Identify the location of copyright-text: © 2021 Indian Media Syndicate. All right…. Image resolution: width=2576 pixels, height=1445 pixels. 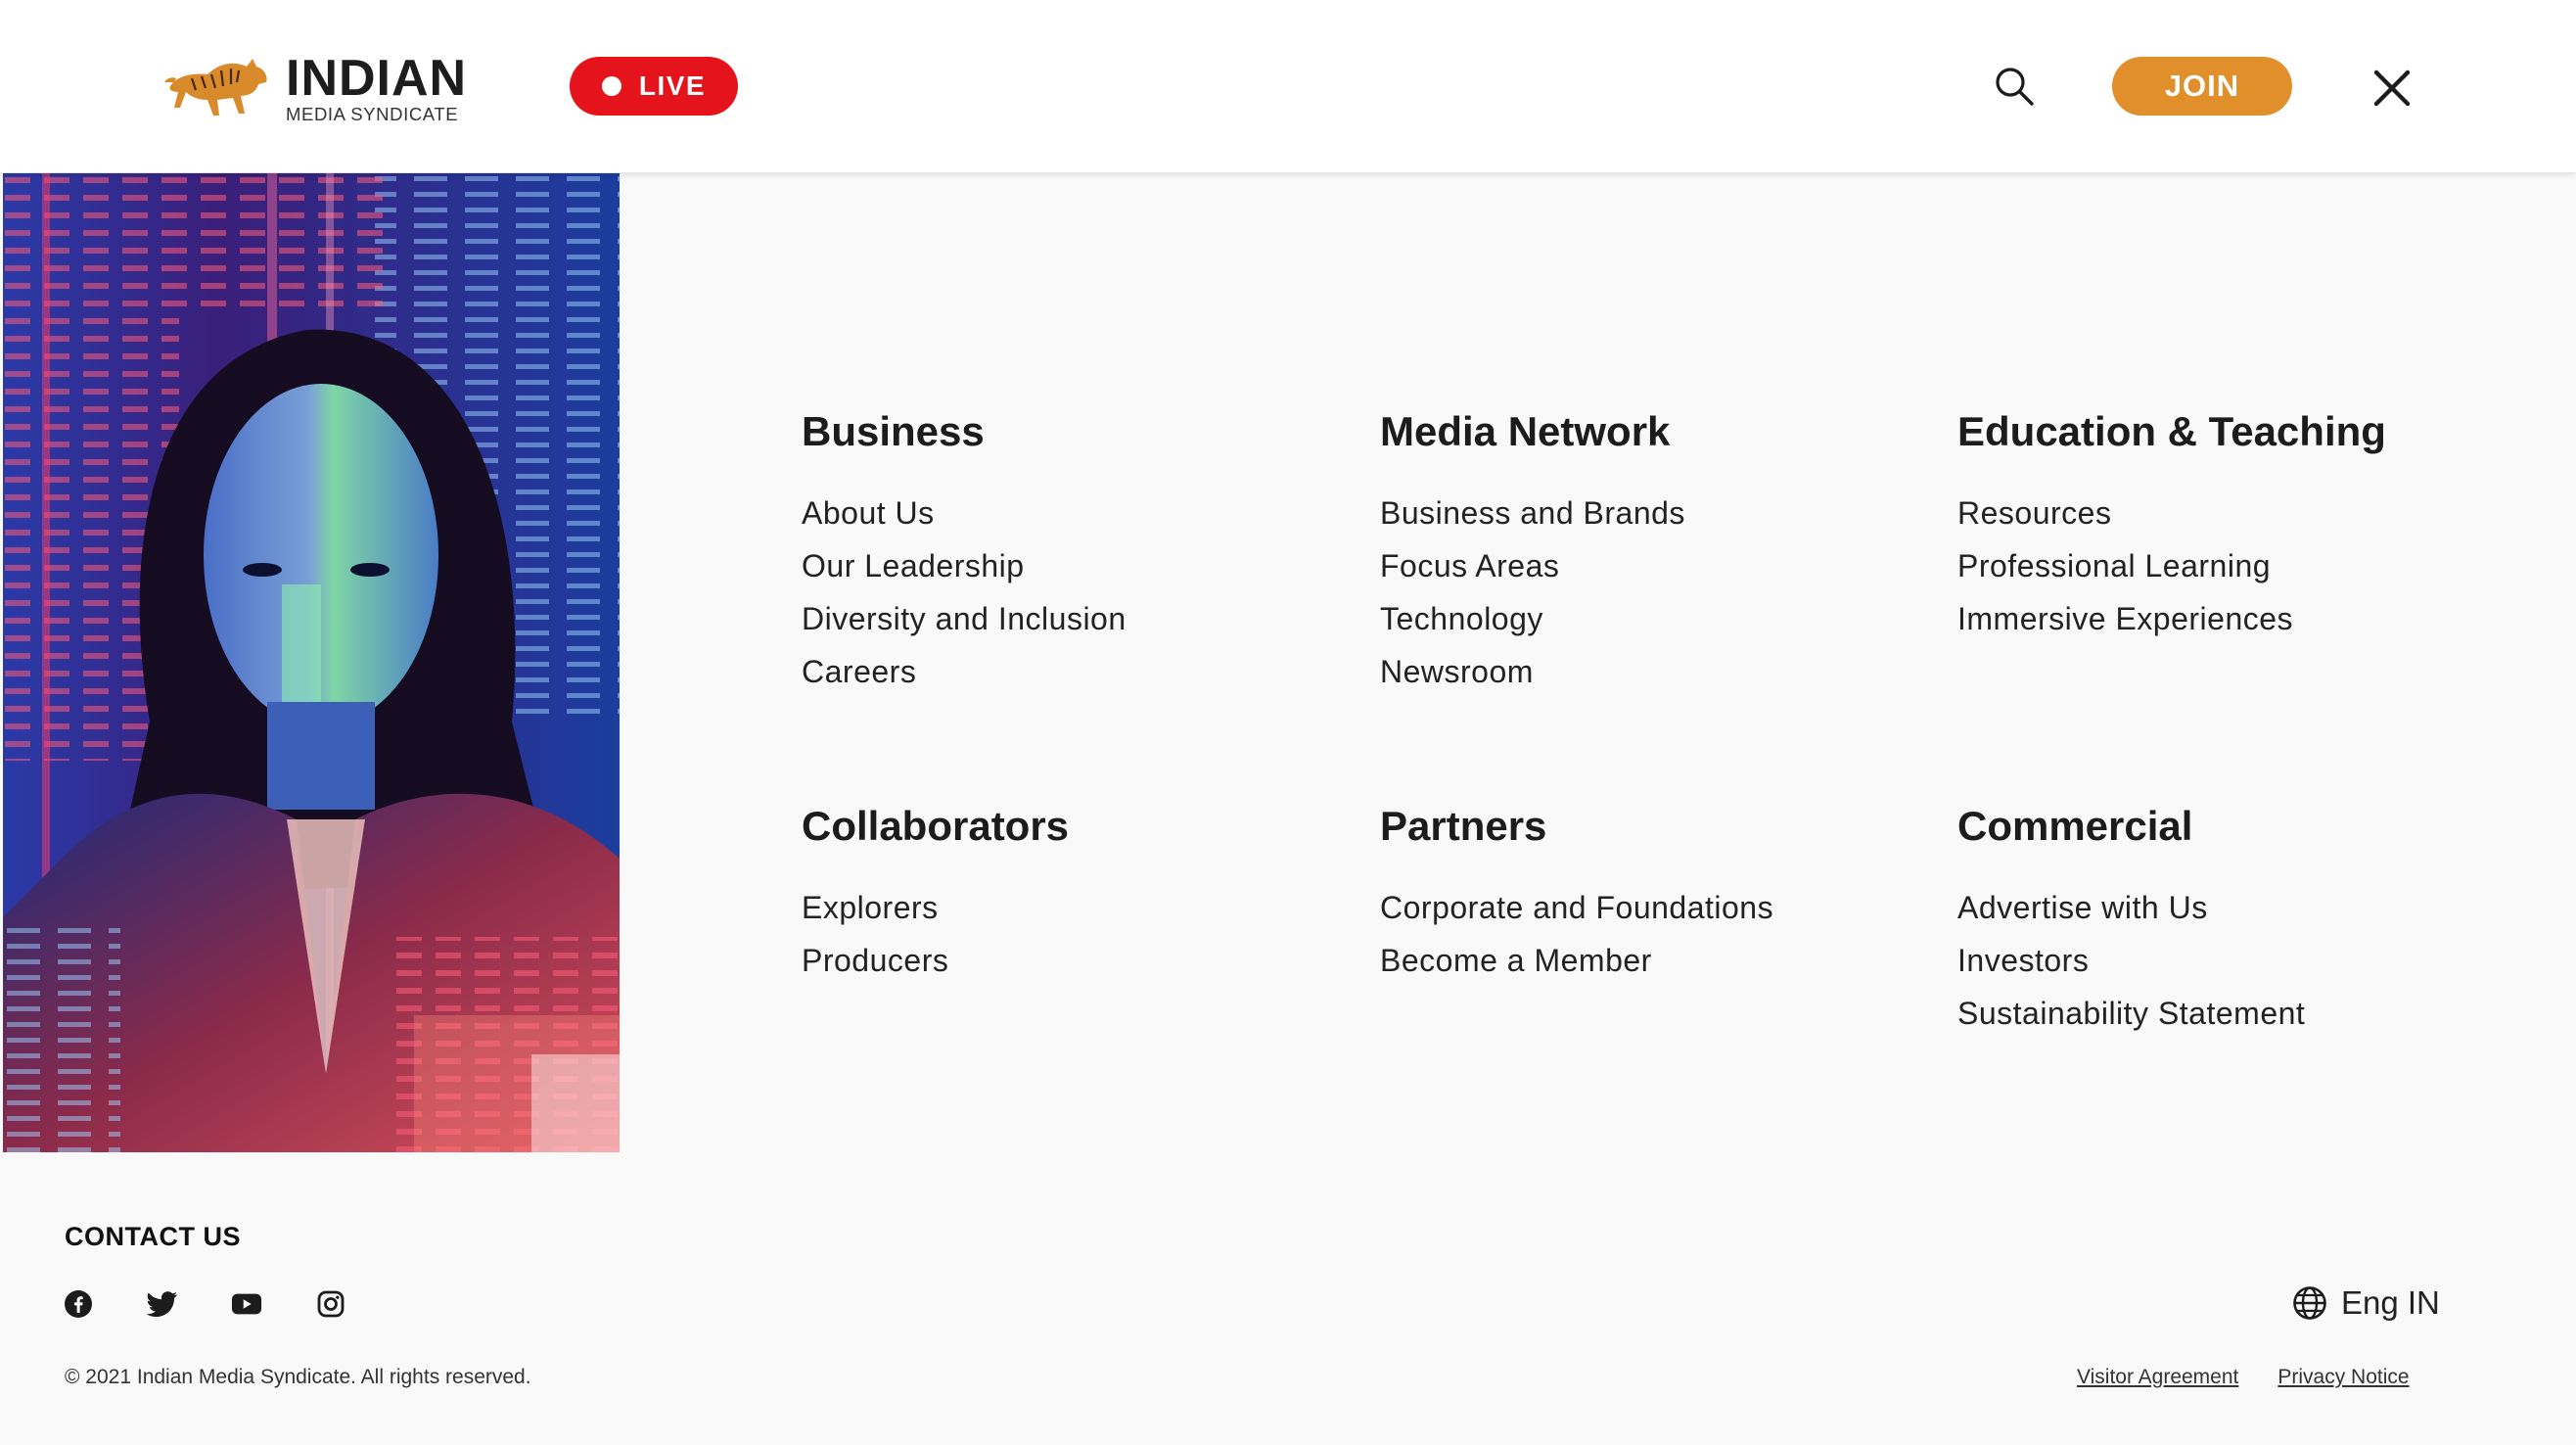
(298, 1377).